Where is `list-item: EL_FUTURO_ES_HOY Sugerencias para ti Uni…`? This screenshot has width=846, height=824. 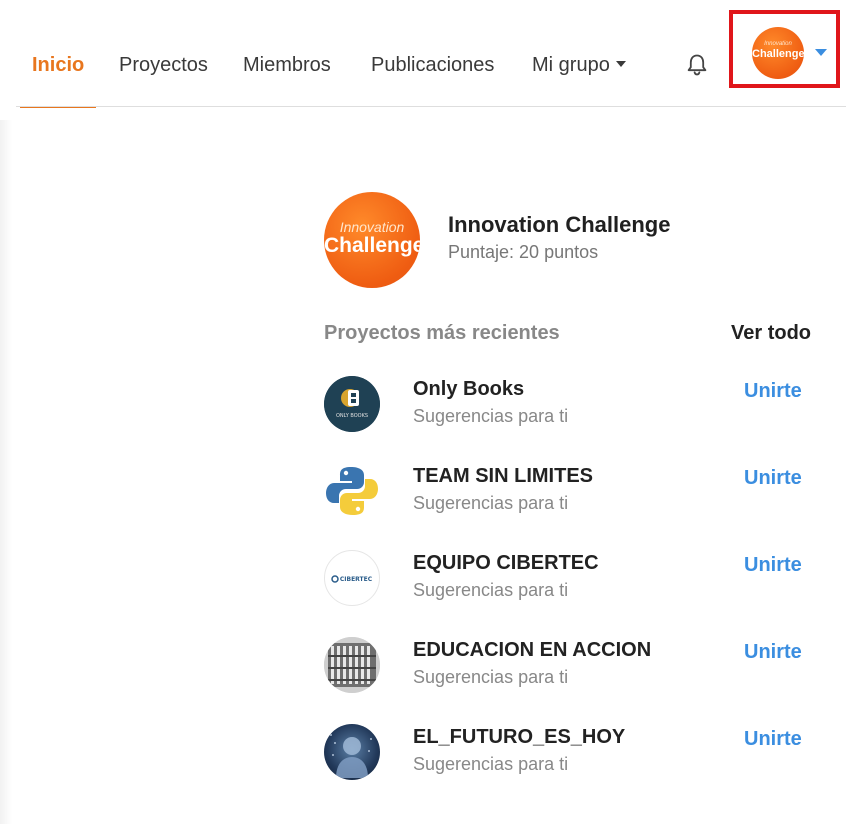
list-item: EL_FUTURO_ES_HOY Sugerencias para ti Uni… is located at coordinates (574, 755).